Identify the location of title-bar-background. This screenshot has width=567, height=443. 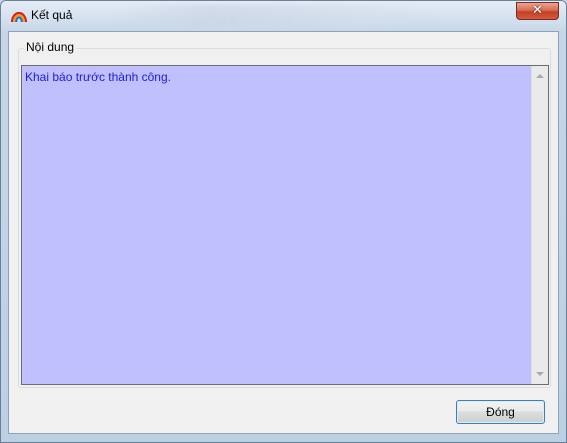
(276, 15).